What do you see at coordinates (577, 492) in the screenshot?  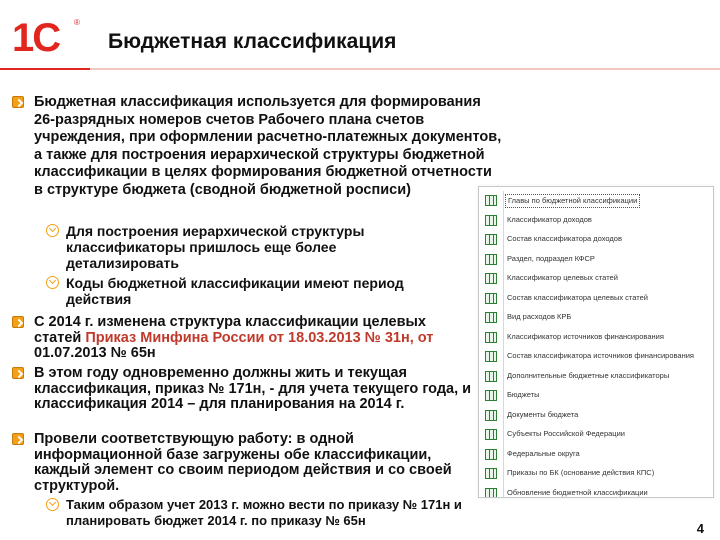 I see `panel-item-label: Обновление бюджетной классификации` at bounding box center [577, 492].